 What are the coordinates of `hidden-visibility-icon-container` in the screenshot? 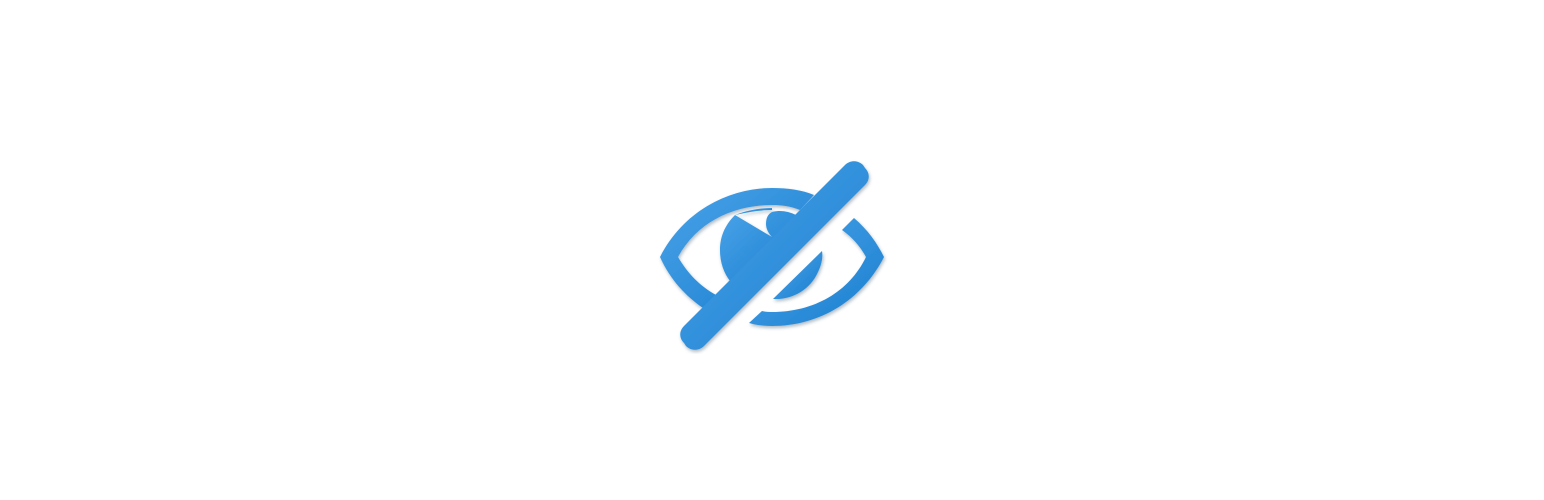 It's located at (772, 256).